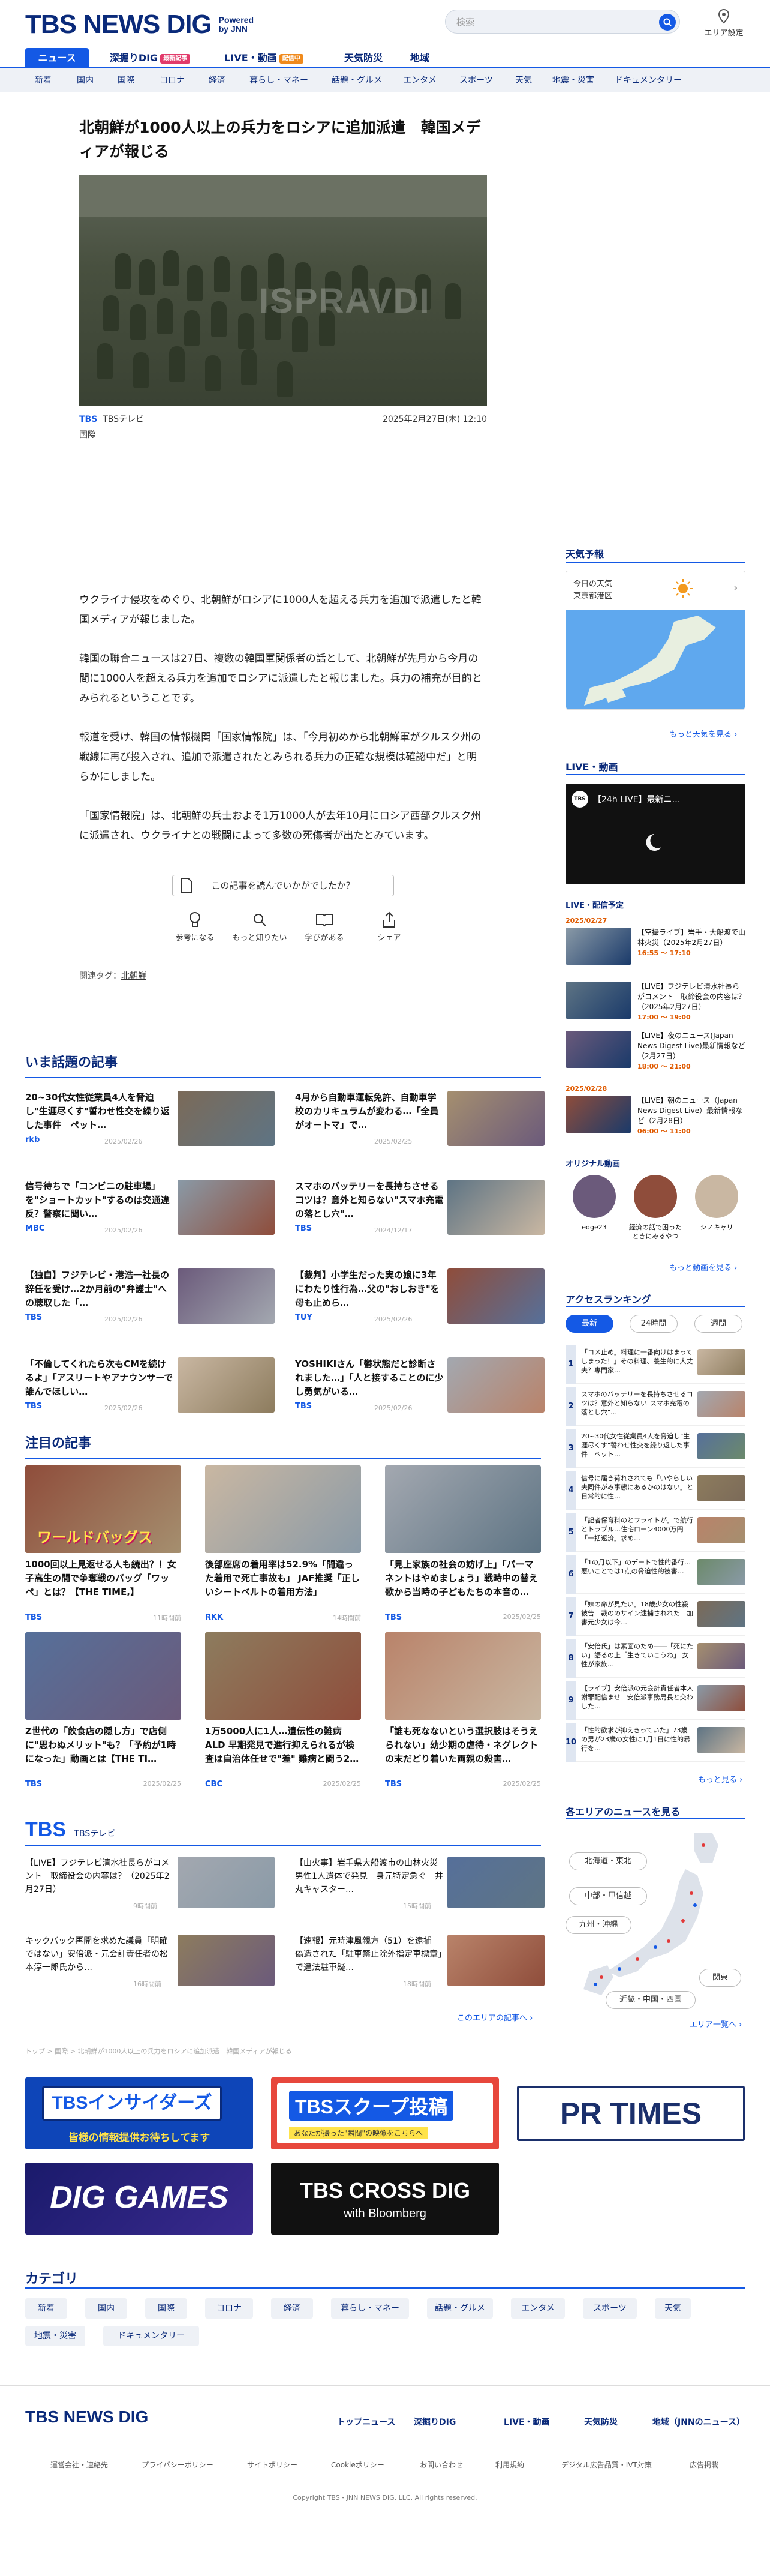  I want to click on original-video: シノキャリ, so click(716, 1203).